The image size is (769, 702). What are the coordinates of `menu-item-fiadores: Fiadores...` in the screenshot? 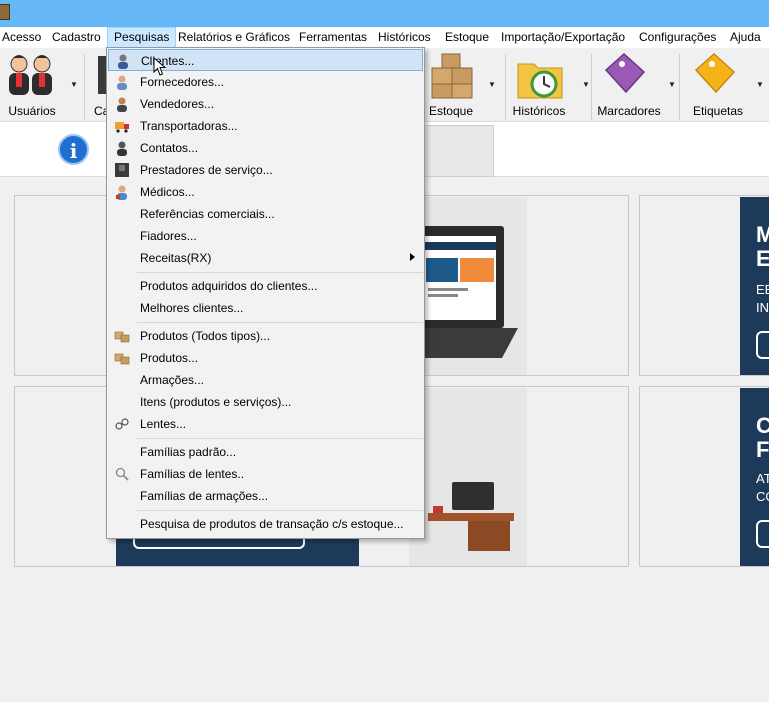 It's located at (265, 236).